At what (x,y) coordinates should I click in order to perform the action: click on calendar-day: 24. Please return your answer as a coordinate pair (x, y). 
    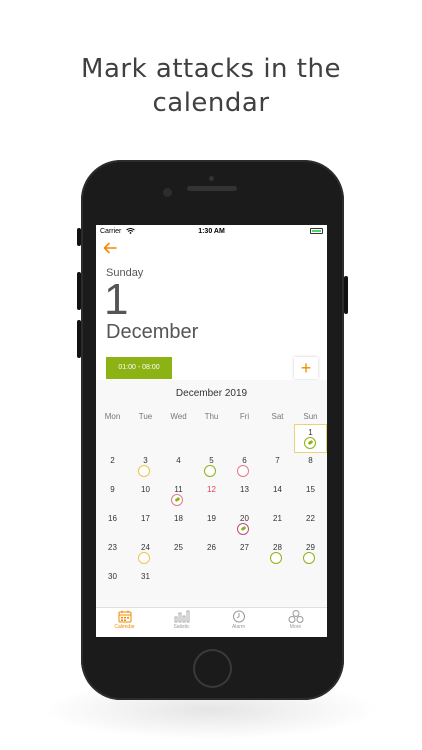
    Looking at the image, I should click on (145, 554).